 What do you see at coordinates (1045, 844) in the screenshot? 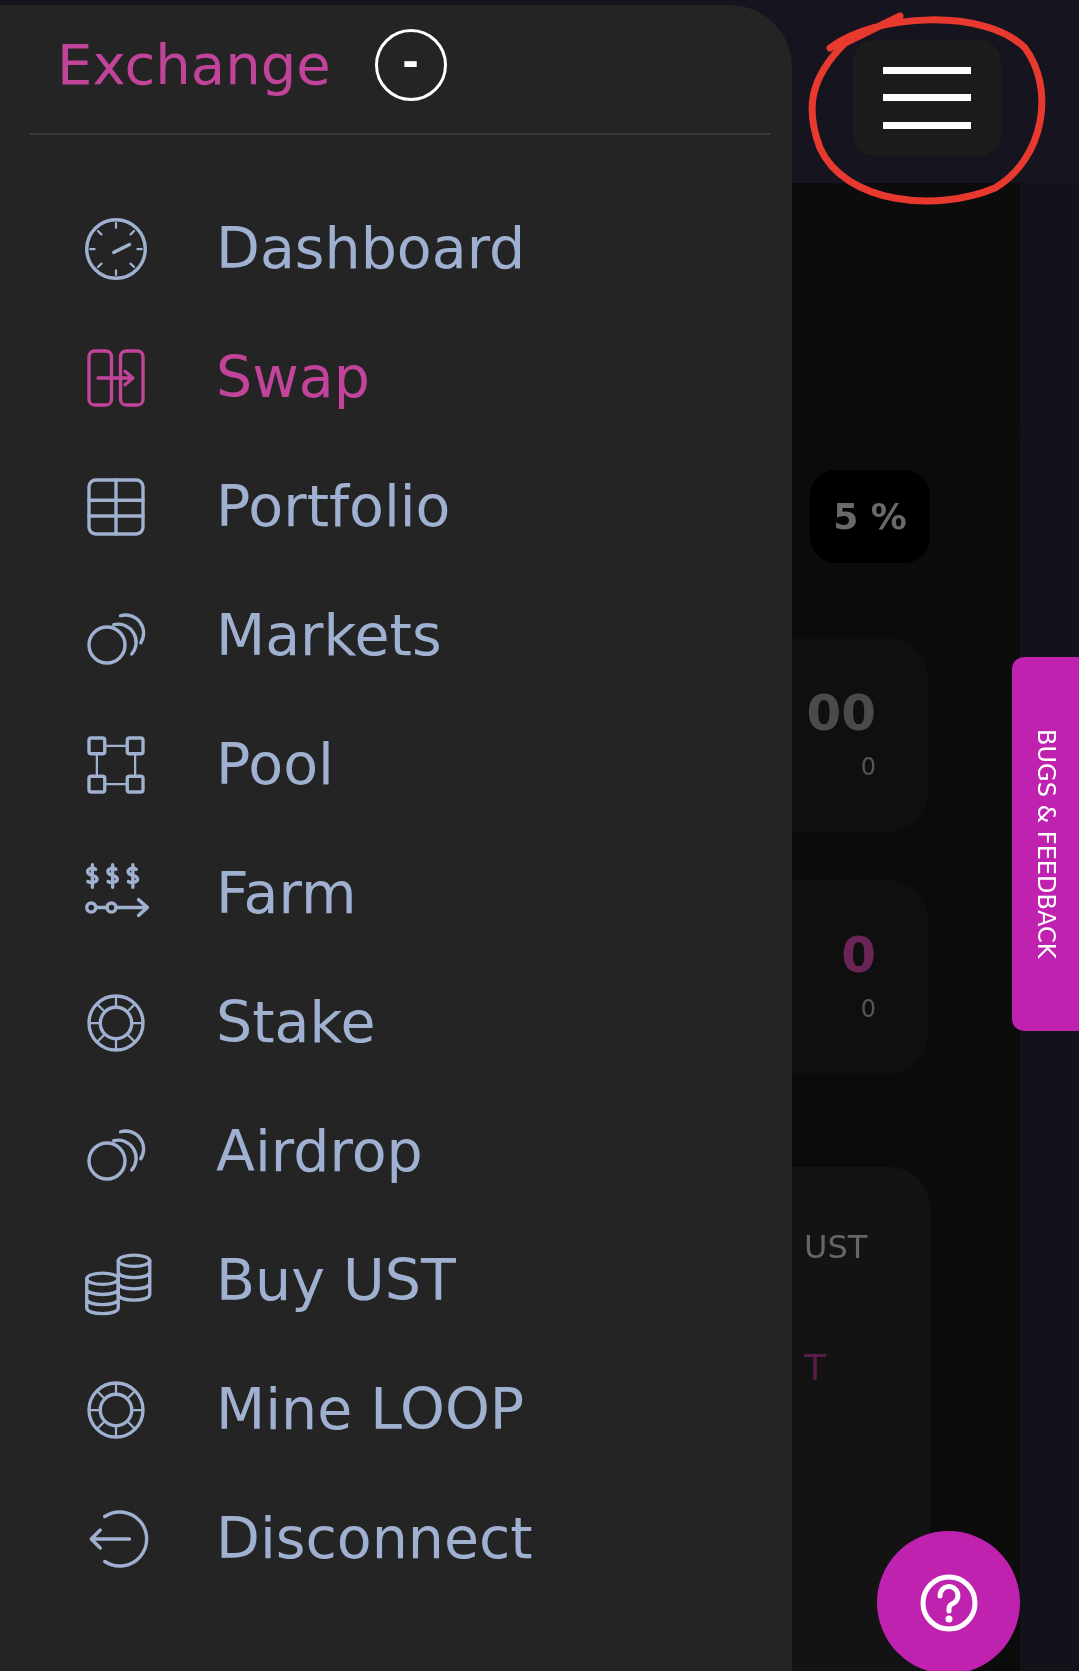
I see `feedback-tab: BUGS & FEEDBACK` at bounding box center [1045, 844].